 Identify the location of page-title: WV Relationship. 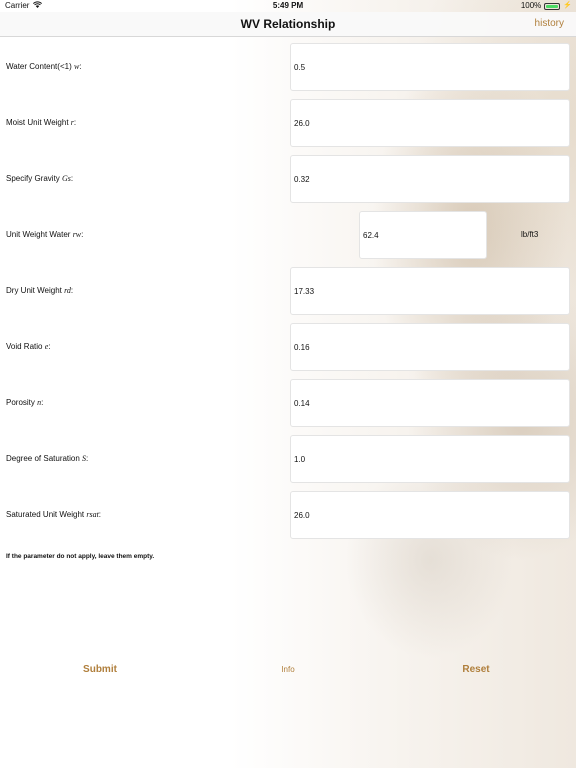
(288, 24).